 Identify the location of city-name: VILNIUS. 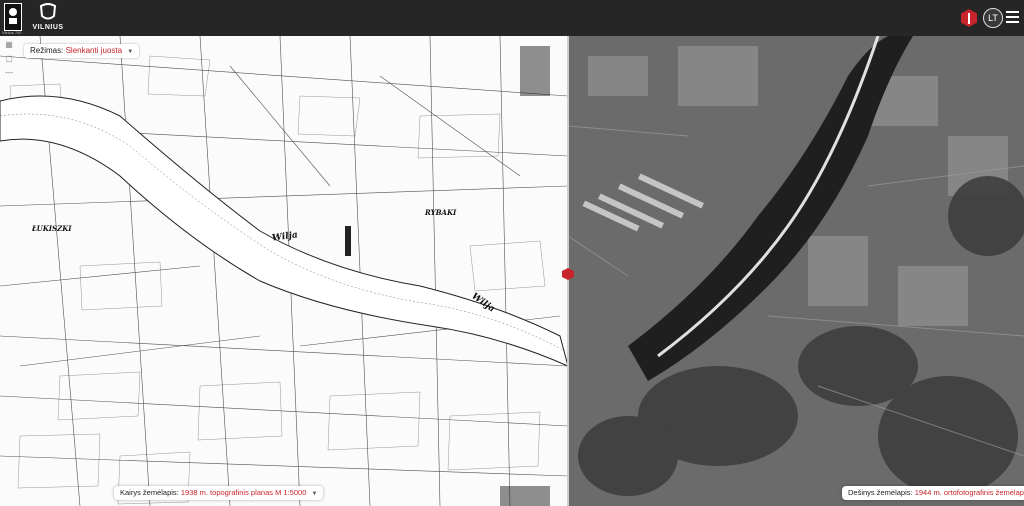
(48, 27).